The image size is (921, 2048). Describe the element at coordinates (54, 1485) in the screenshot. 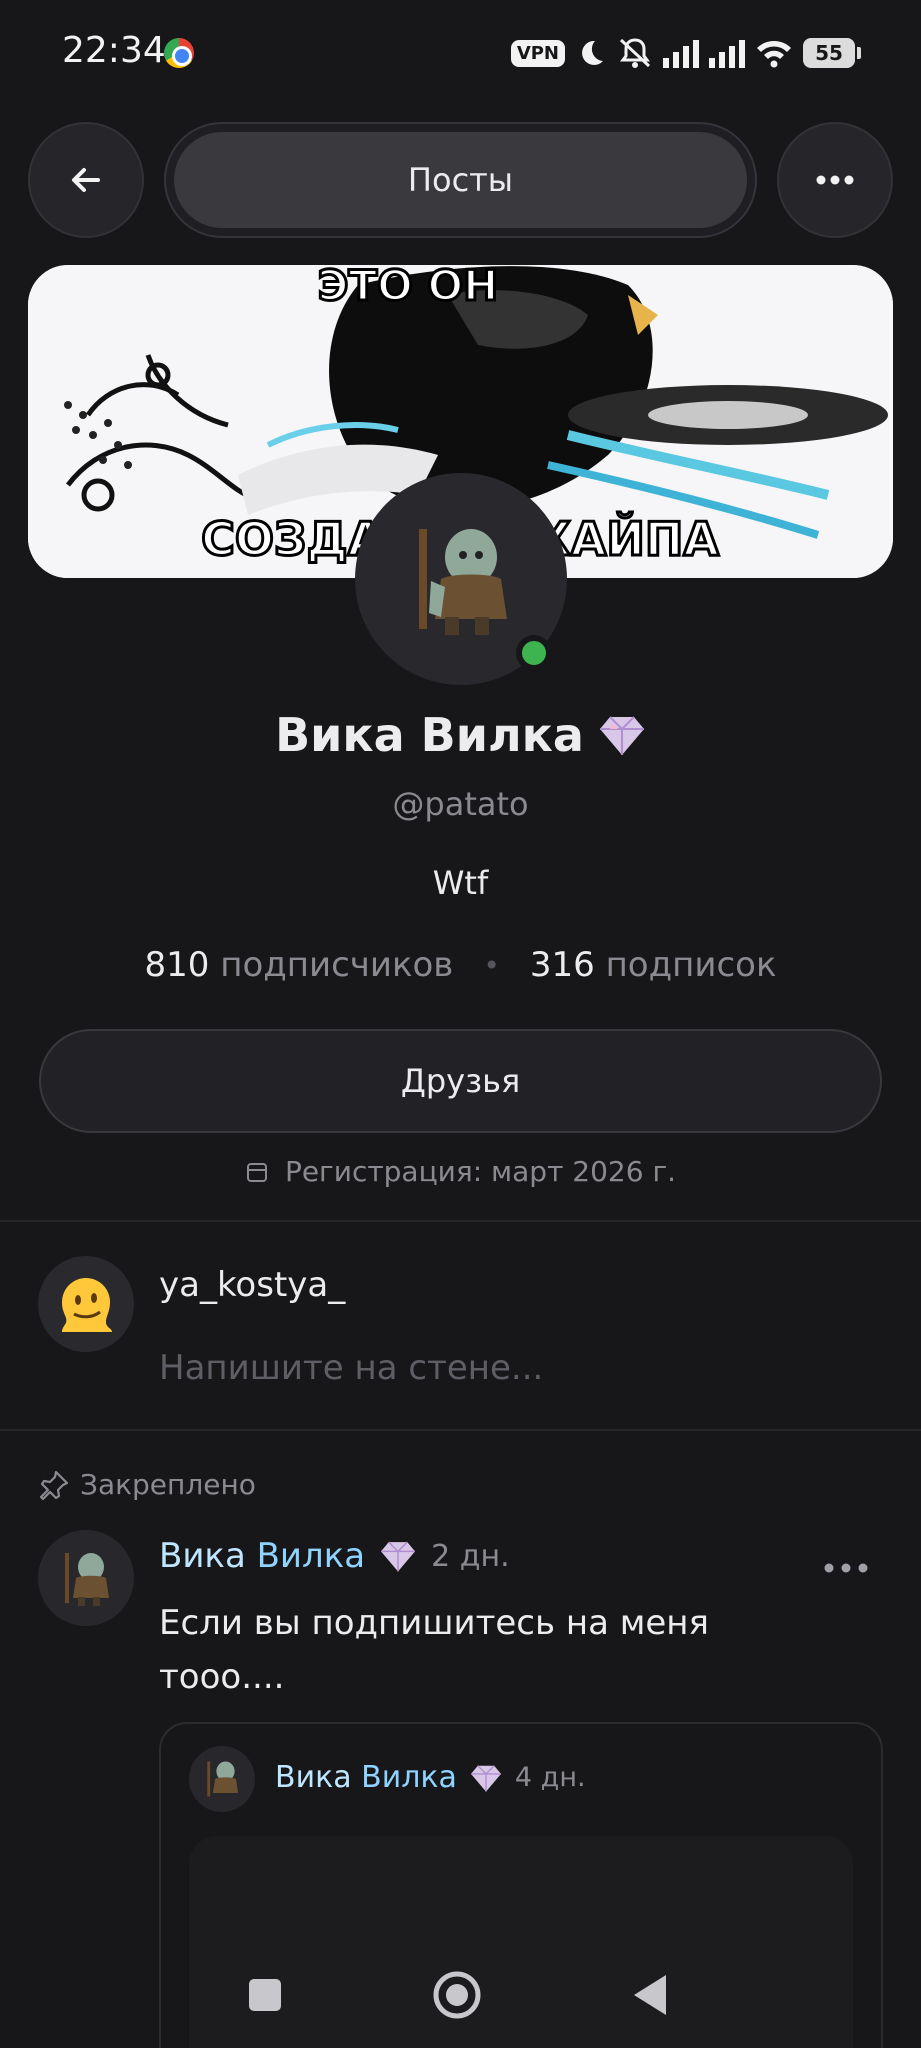

I see `pin-icon` at that location.